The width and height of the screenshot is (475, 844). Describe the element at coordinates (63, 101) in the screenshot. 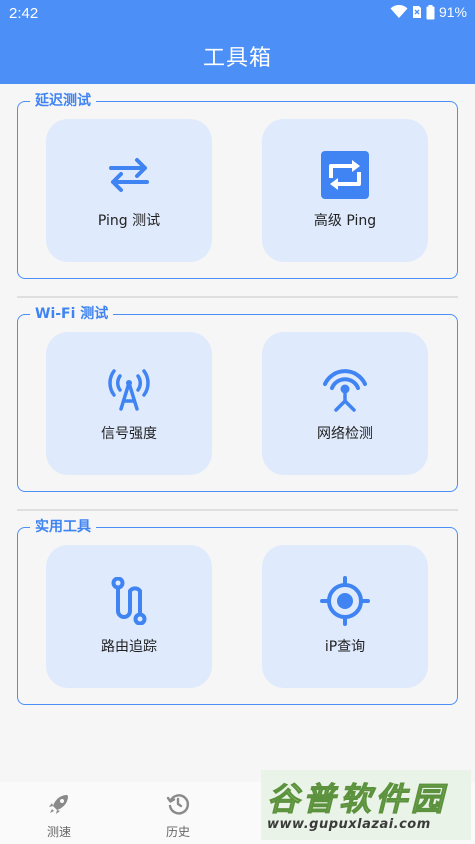

I see `section-title: 延迟测试` at that location.